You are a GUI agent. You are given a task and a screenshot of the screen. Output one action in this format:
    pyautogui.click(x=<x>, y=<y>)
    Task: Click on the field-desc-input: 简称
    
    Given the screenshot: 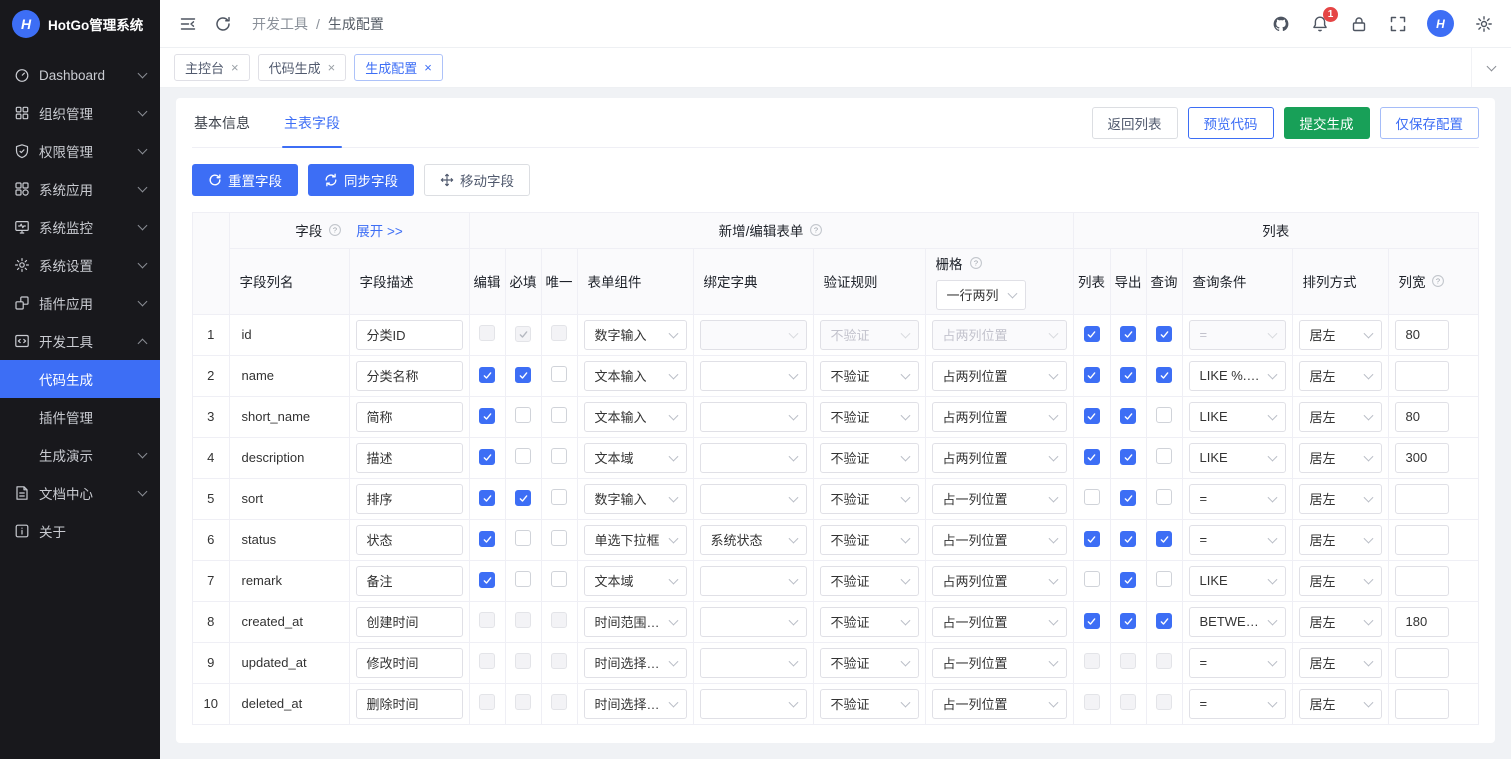 What is the action you would take?
    pyautogui.click(x=409, y=416)
    